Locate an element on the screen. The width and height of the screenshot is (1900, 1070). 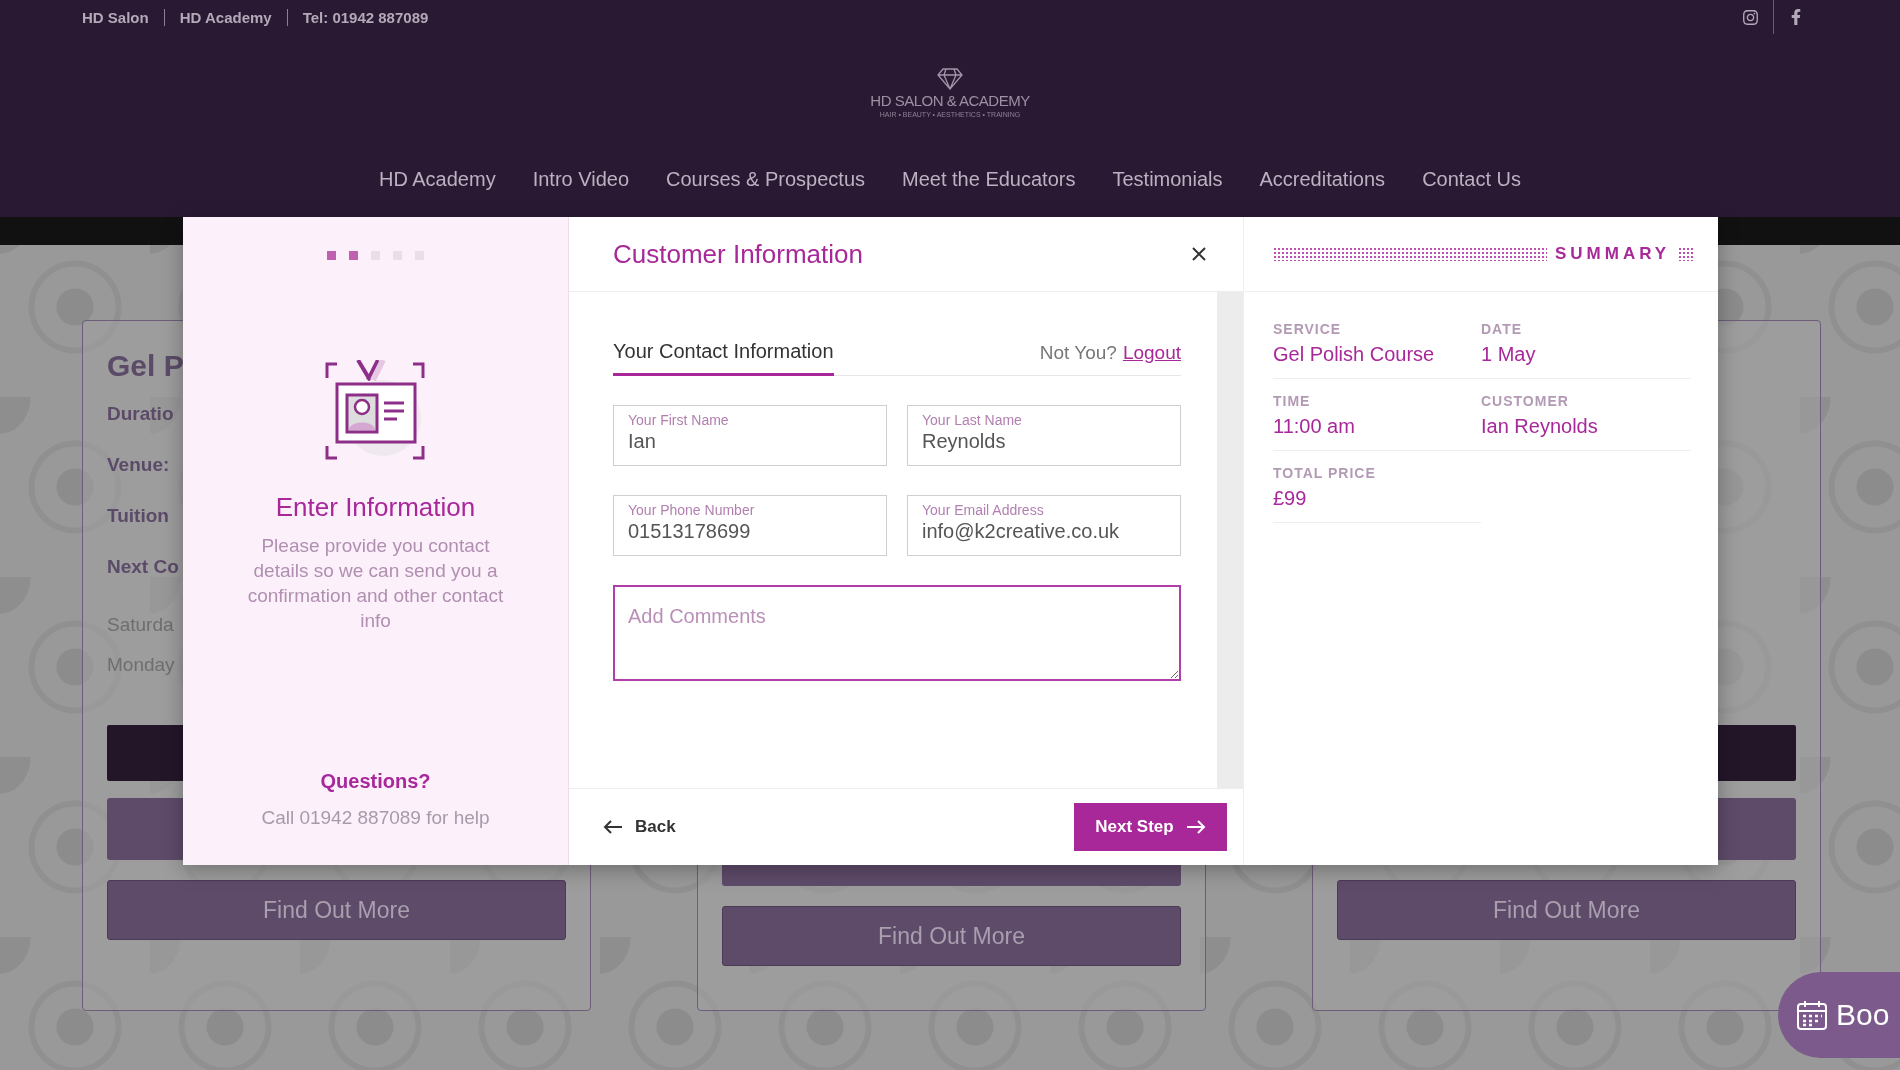
card-detail: Tuition is located at coordinates (138, 516).